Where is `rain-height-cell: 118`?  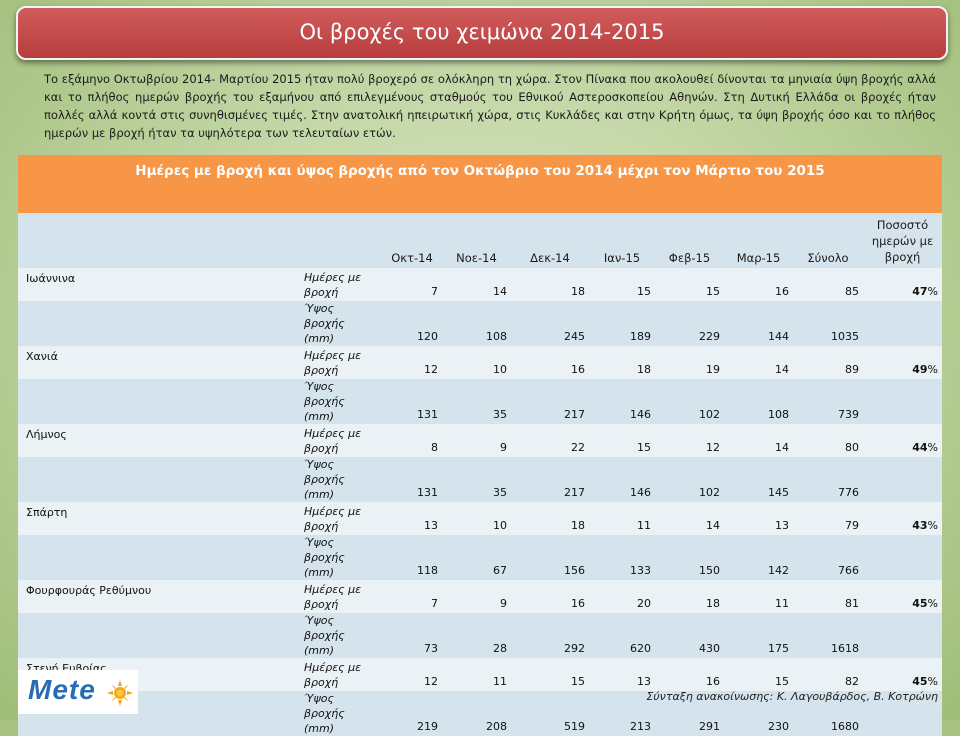
rain-height-cell: 118 is located at coordinates (412, 557).